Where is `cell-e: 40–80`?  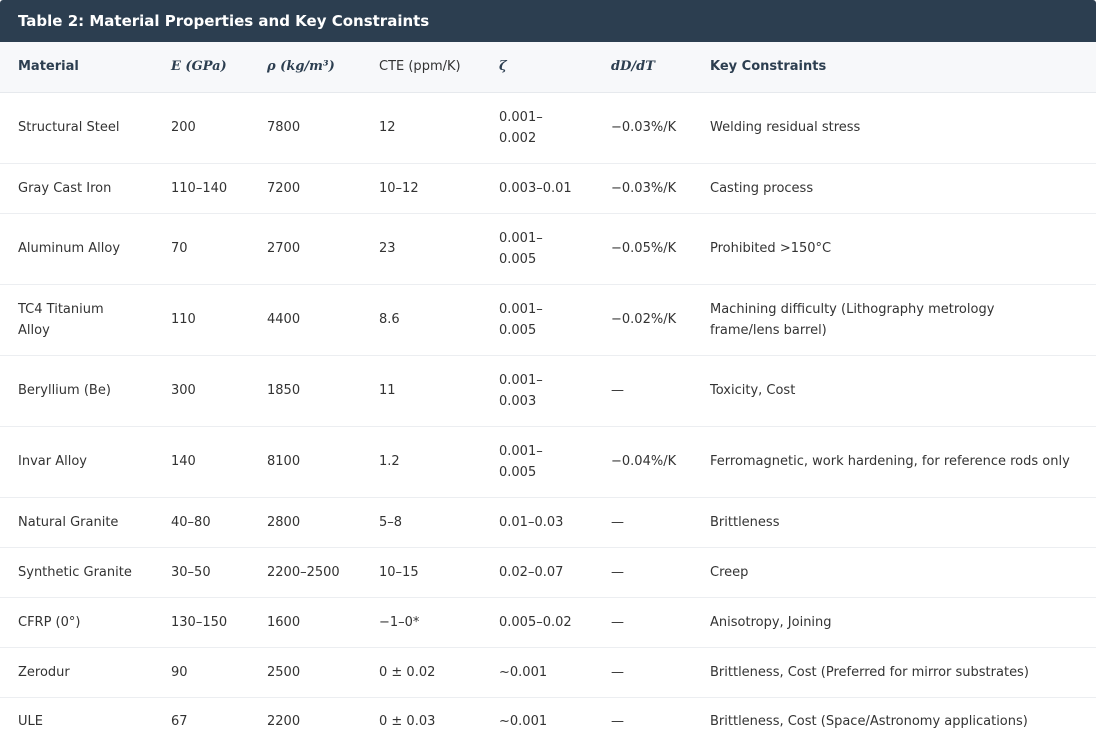
cell-e: 40–80 is located at coordinates (201, 522).